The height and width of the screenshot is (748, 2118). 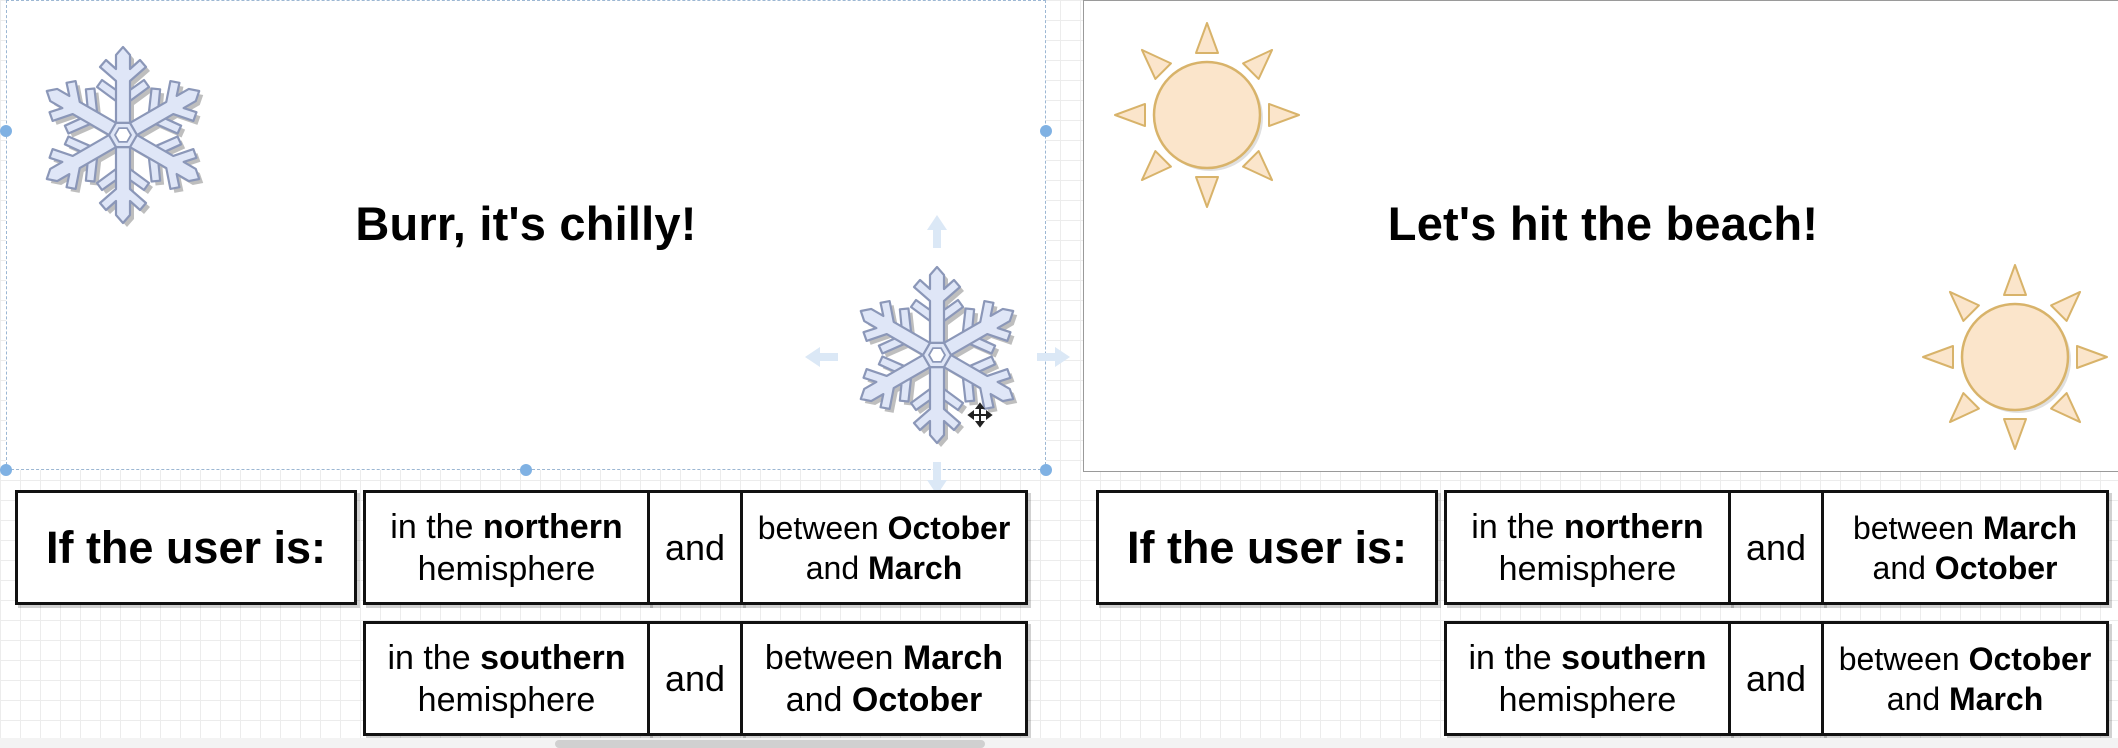 What do you see at coordinates (526, 470) in the screenshot?
I see `selection-handle-bottom-center` at bounding box center [526, 470].